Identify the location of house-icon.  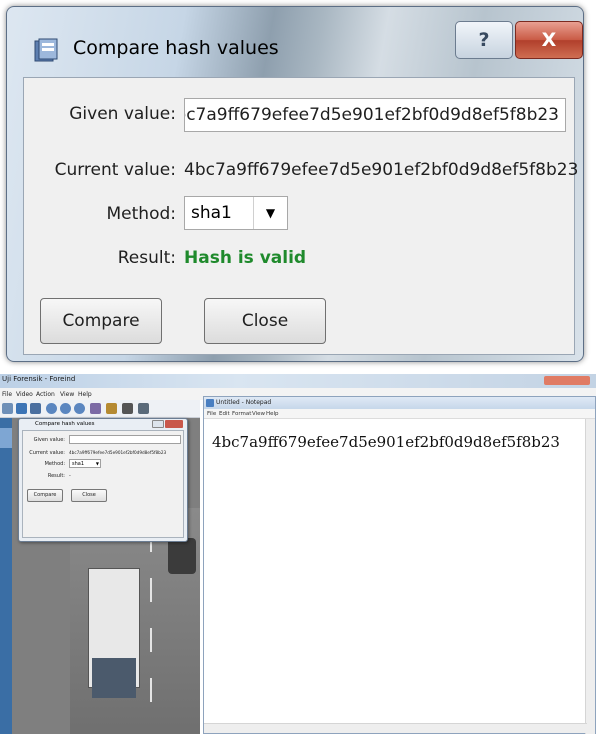
(21, 408).